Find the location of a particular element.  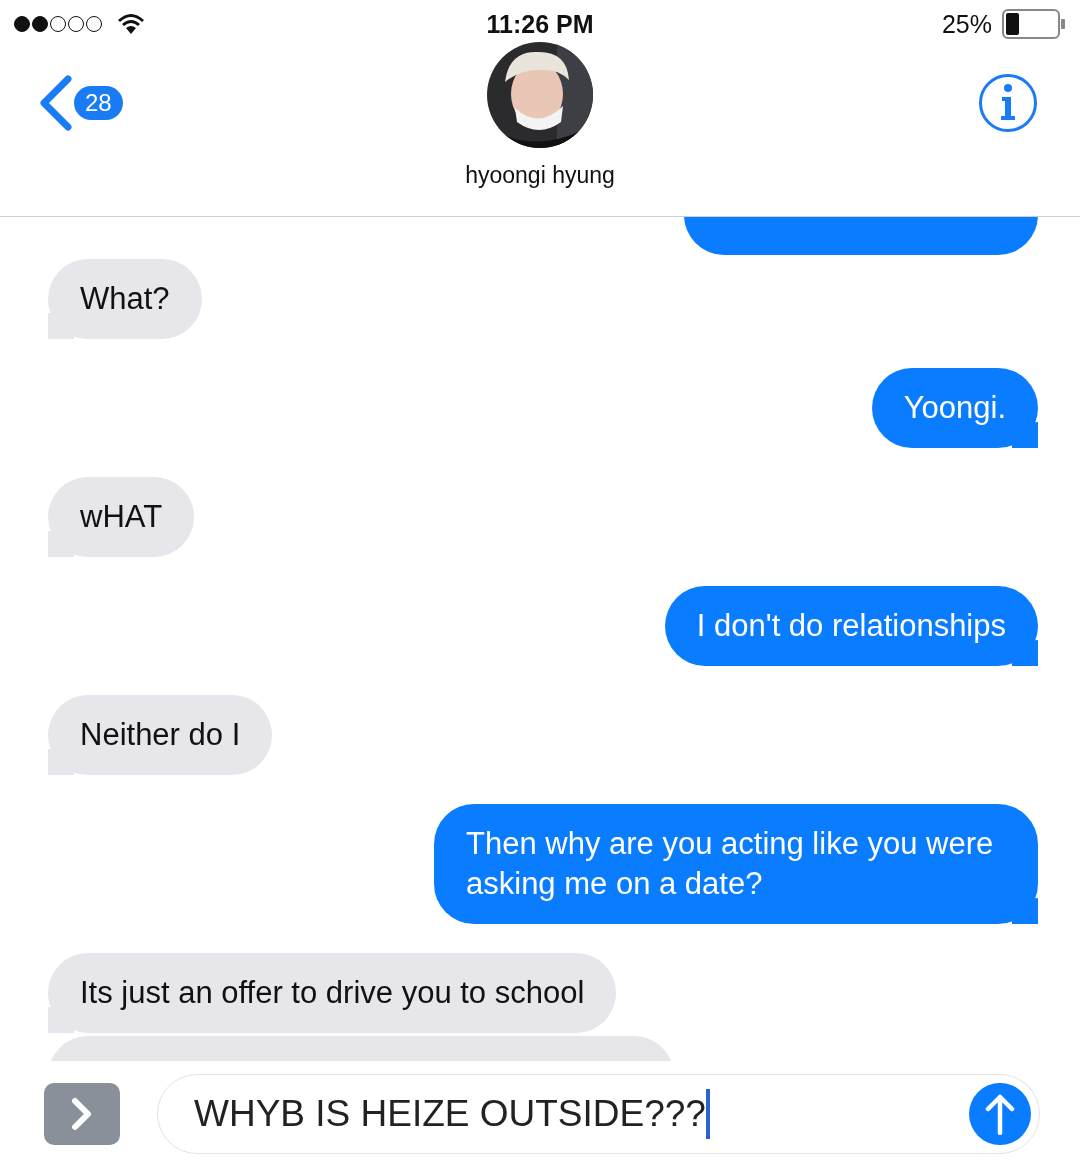

sent-message: I don't do relationships is located at coordinates (851, 626).